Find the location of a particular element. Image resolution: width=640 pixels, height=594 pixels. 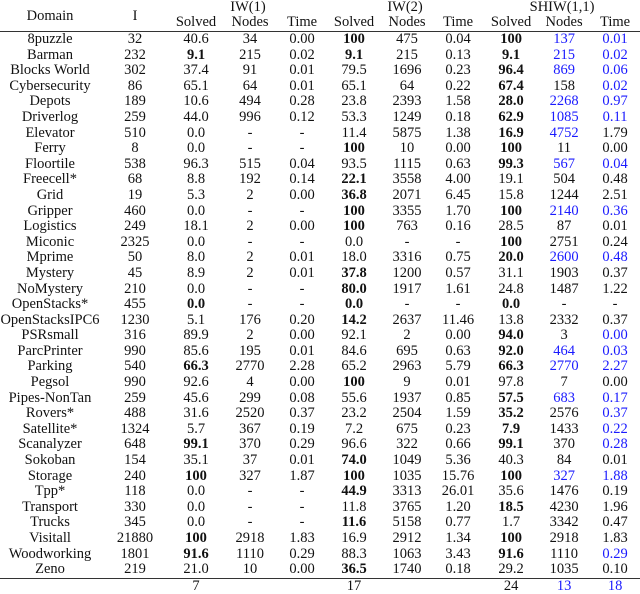

table-row: 8puzzle 32 40.6 34 0.00 100 475 0.04 100 137 0.01 is located at coordinates (320, 39).